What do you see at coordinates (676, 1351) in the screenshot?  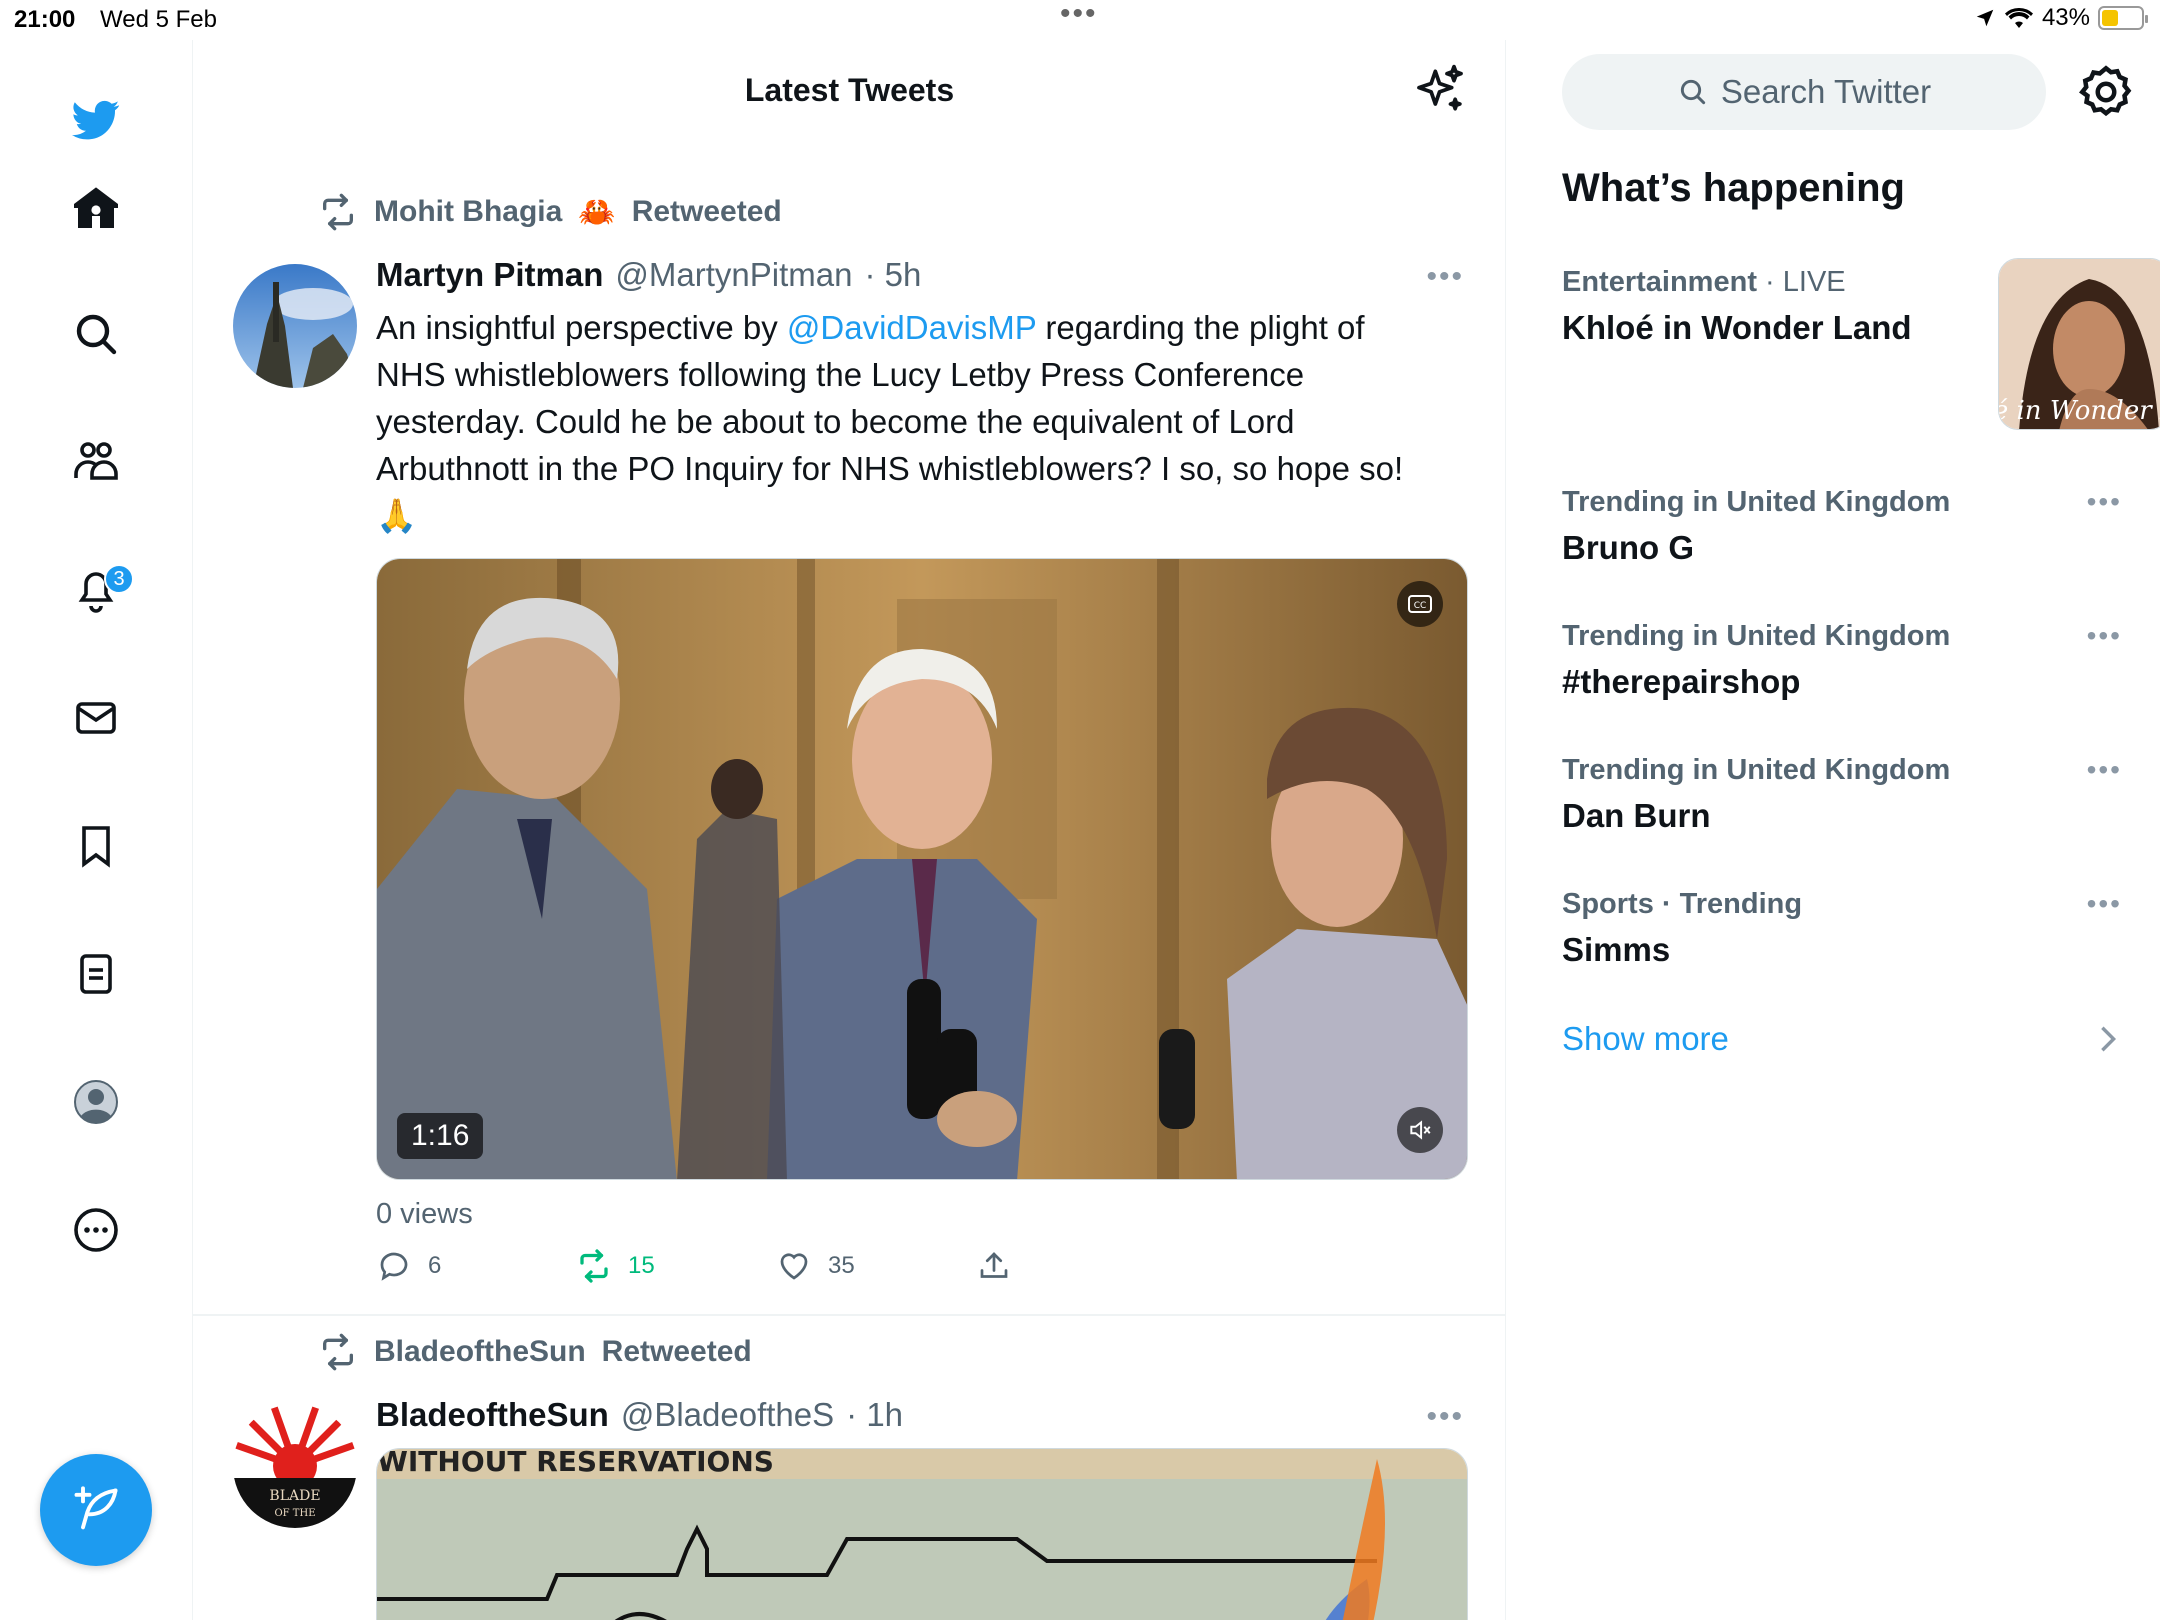 I see `retweeted-label: Retweeted` at bounding box center [676, 1351].